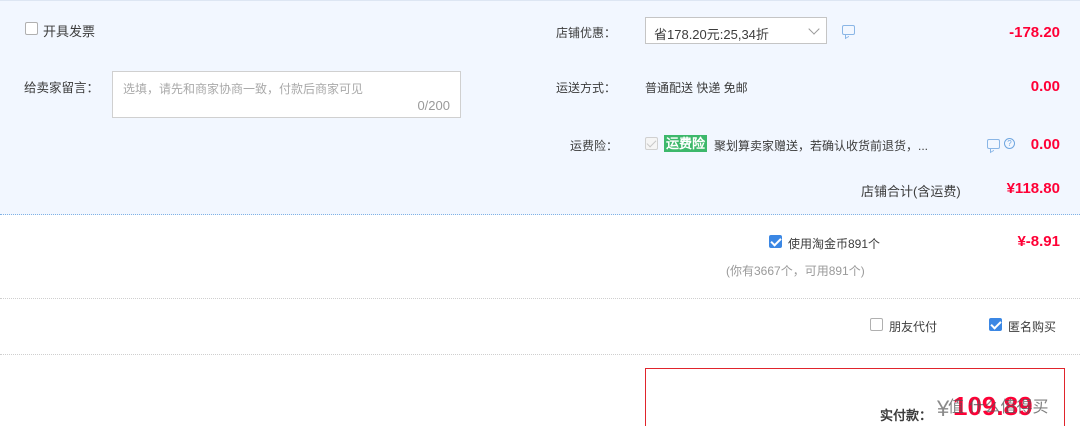 The image size is (1080, 426). I want to click on shop-discount-label: 店铺优惠：, so click(586, 33).